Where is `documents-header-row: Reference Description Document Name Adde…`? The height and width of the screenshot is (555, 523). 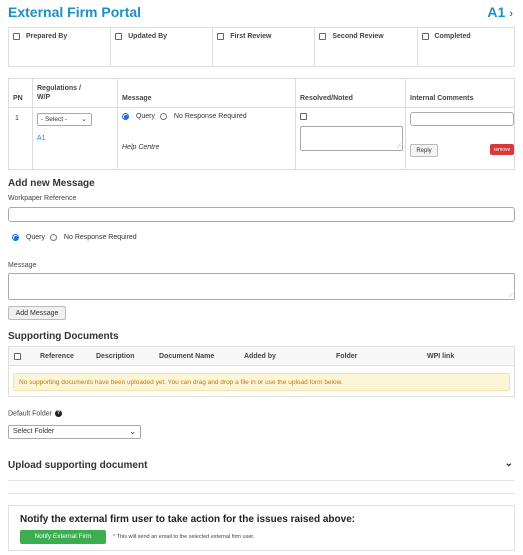
documents-header-row: Reference Description Document Name Adde… is located at coordinates (261, 356).